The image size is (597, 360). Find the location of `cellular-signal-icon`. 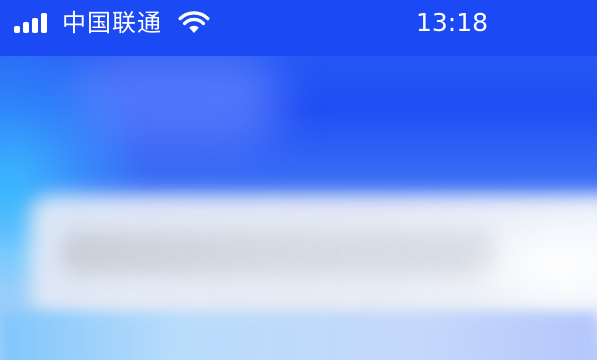

cellular-signal-icon is located at coordinates (33, 23).